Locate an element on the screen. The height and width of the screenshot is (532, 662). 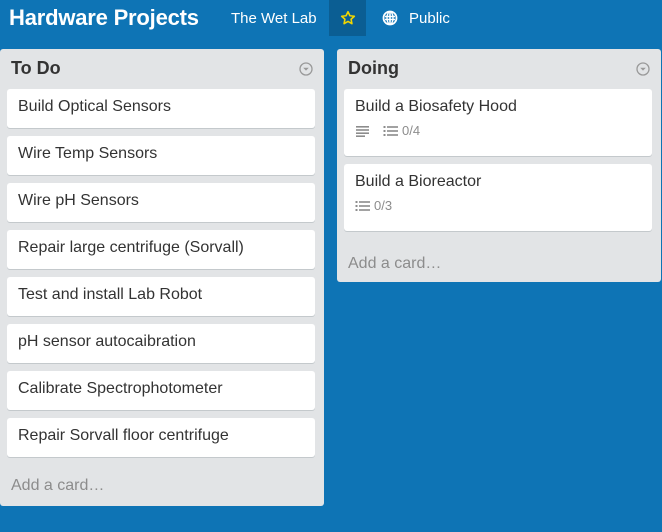
card-title: Test and install Lab Robot is located at coordinates (110, 294).